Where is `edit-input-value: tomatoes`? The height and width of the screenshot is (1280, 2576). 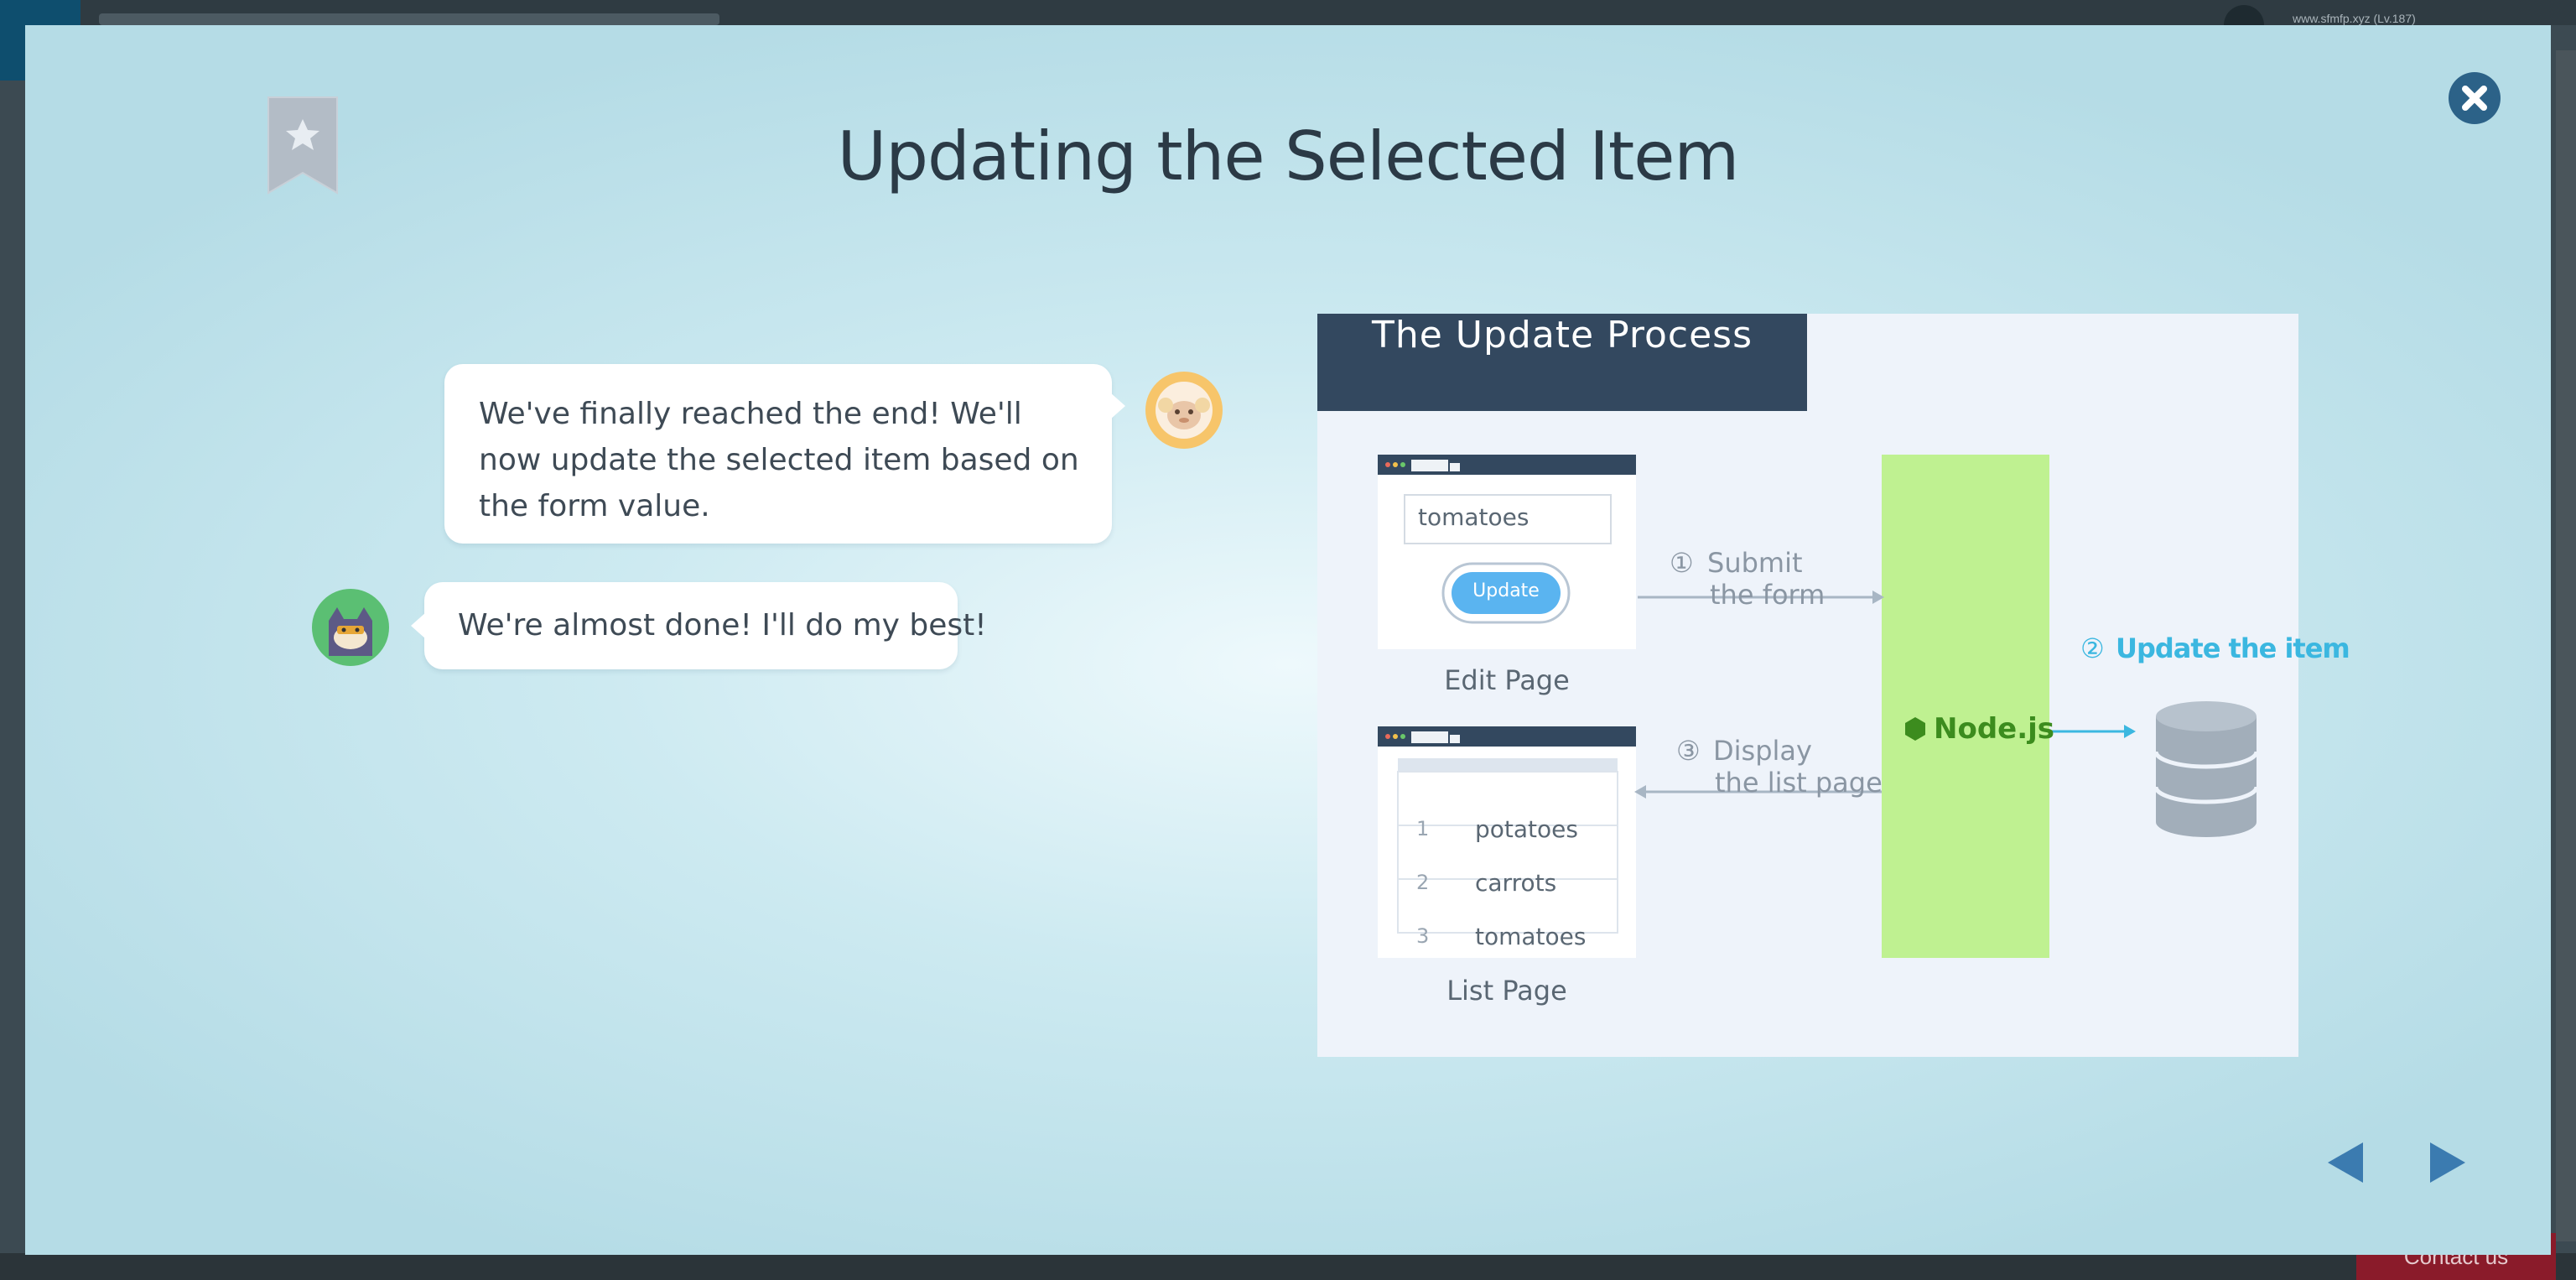
edit-input-value: tomatoes is located at coordinates (1474, 517).